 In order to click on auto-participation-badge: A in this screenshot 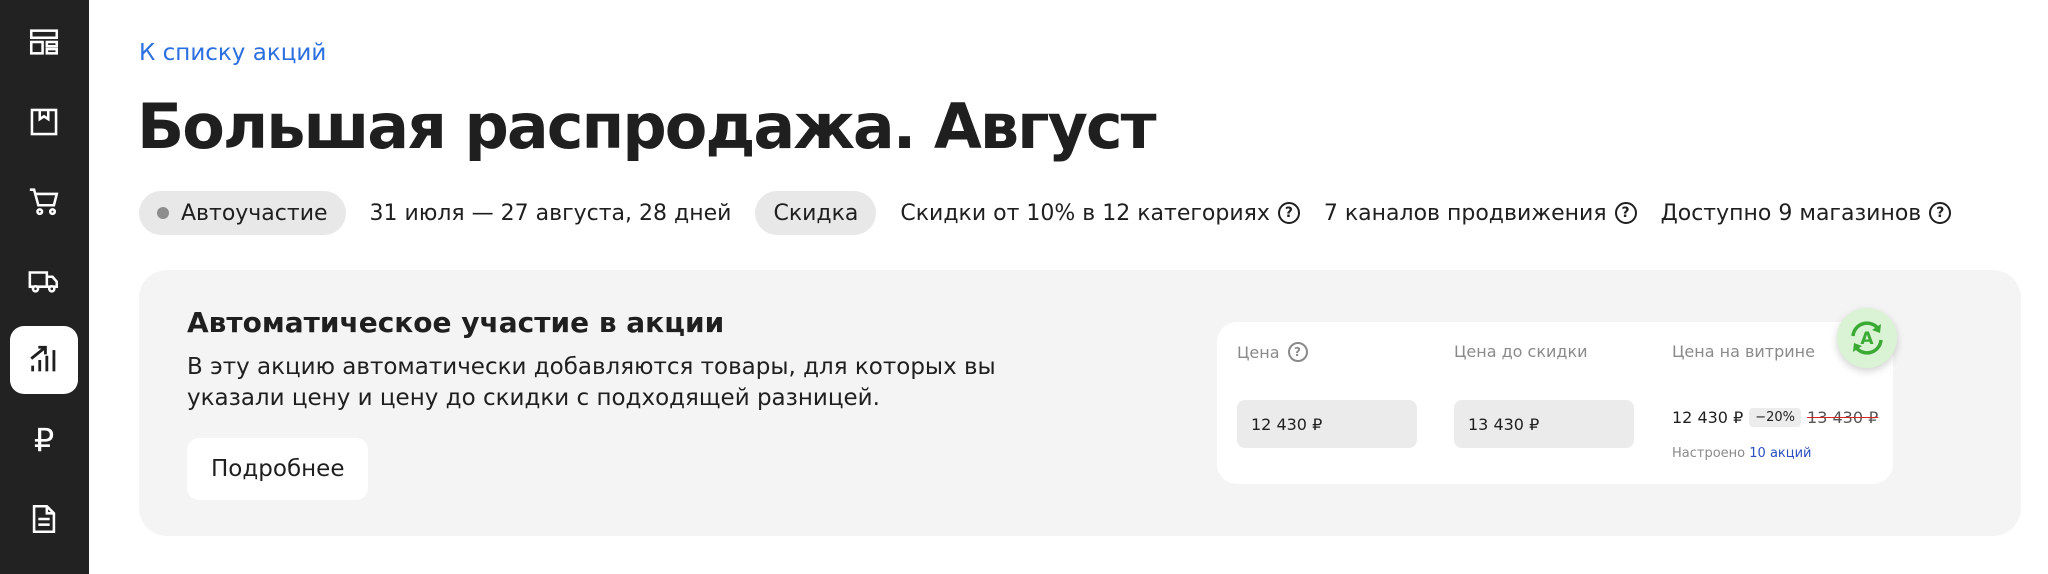, I will do `click(1867, 338)`.